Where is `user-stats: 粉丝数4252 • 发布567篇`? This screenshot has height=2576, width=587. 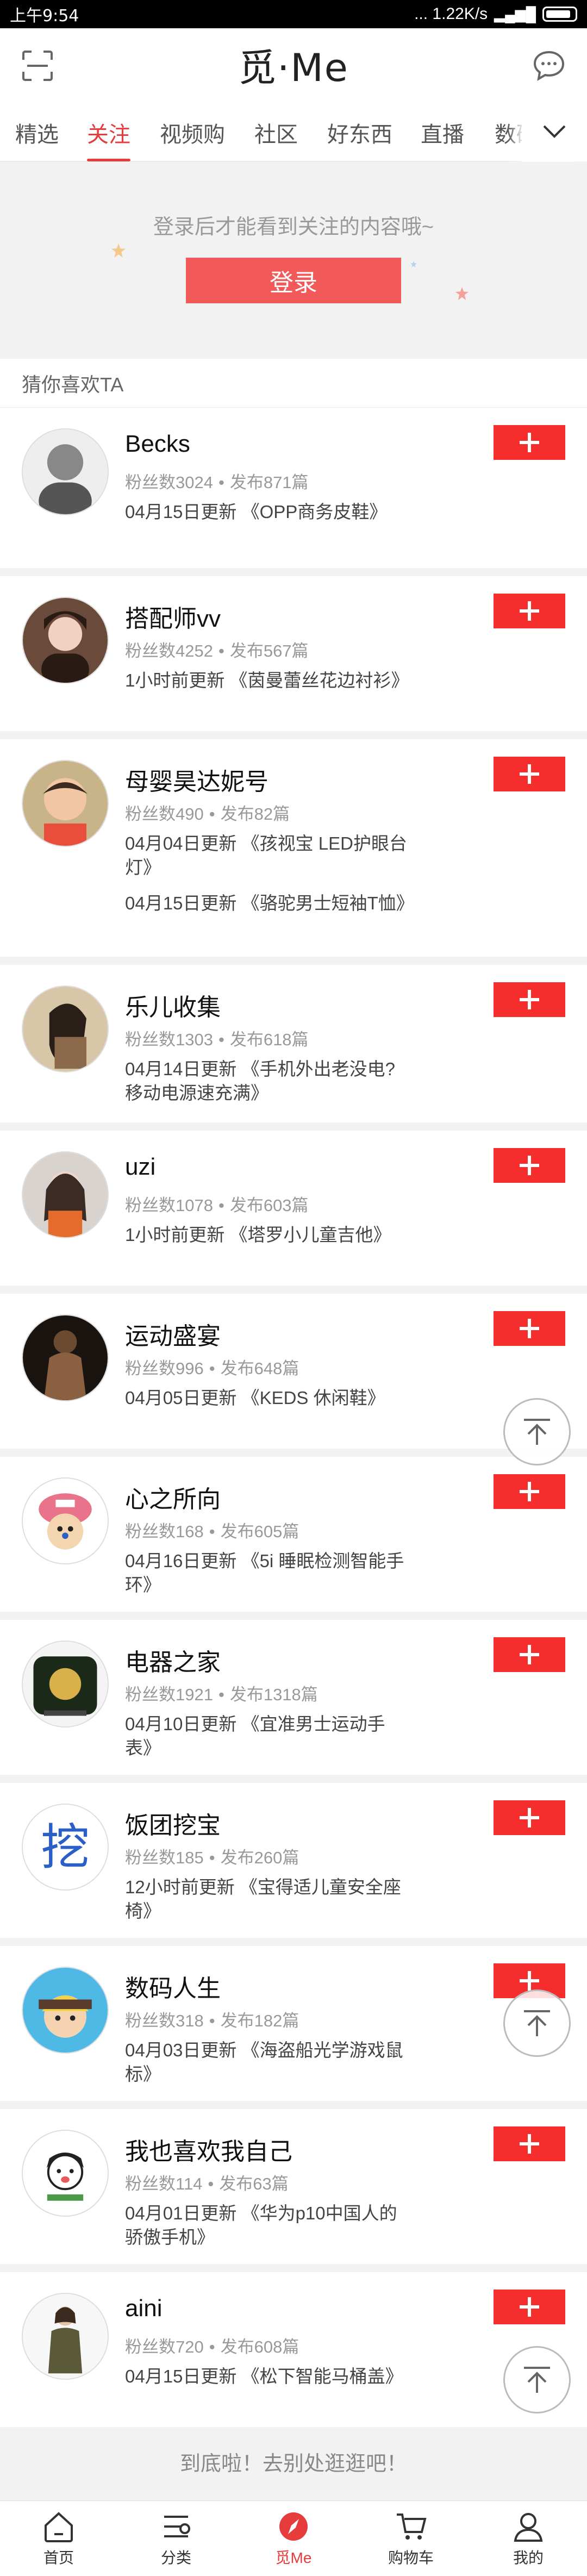 user-stats: 粉丝数4252 • 发布567篇 is located at coordinates (217, 650).